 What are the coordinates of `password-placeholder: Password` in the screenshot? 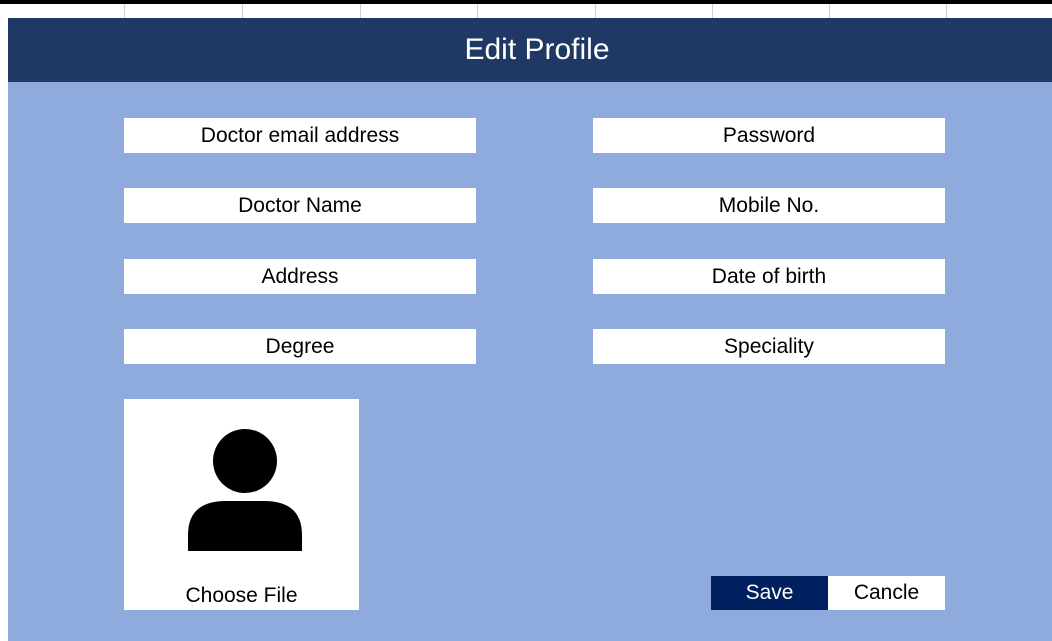 It's located at (769, 135).